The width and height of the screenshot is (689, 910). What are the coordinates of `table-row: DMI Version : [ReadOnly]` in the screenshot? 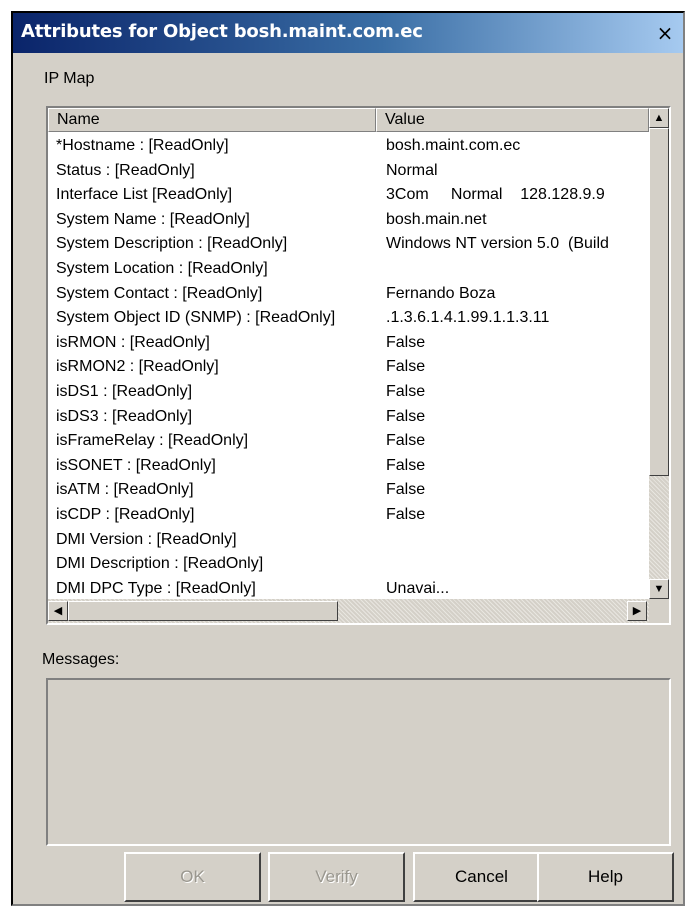 It's located at (348, 540).